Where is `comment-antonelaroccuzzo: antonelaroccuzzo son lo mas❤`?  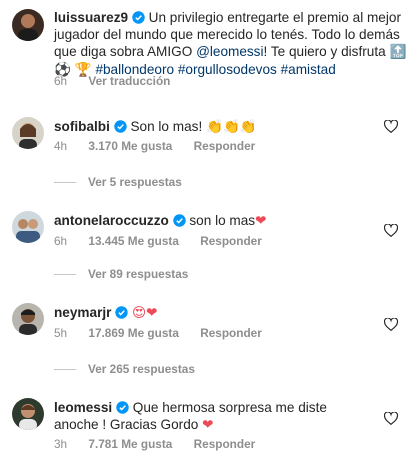 comment-antonelaroccuzzo: antonelaroccuzzo son lo mas❤ is located at coordinates (204, 221).